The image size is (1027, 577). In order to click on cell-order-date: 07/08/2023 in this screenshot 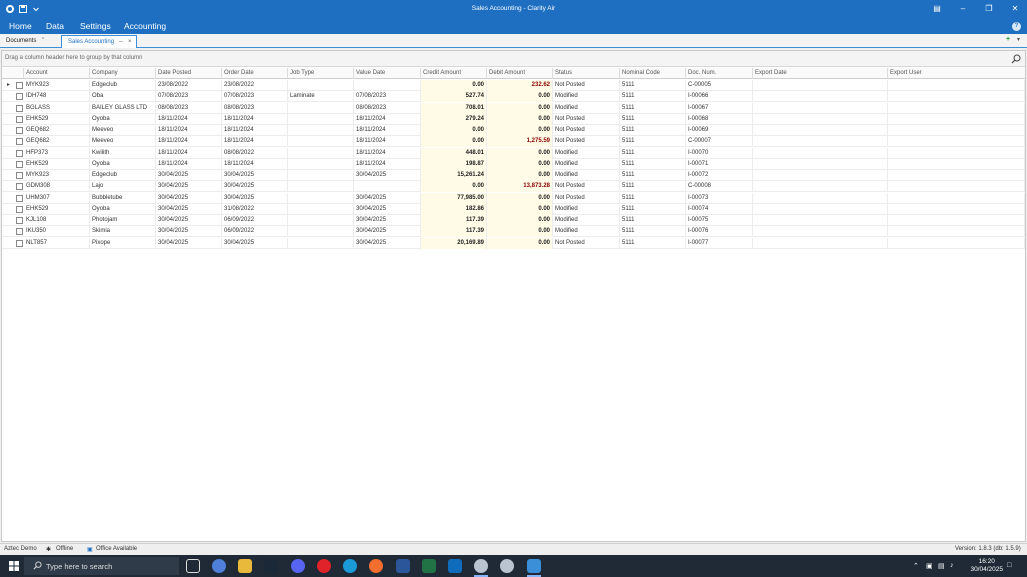, I will do `click(255, 97)`.